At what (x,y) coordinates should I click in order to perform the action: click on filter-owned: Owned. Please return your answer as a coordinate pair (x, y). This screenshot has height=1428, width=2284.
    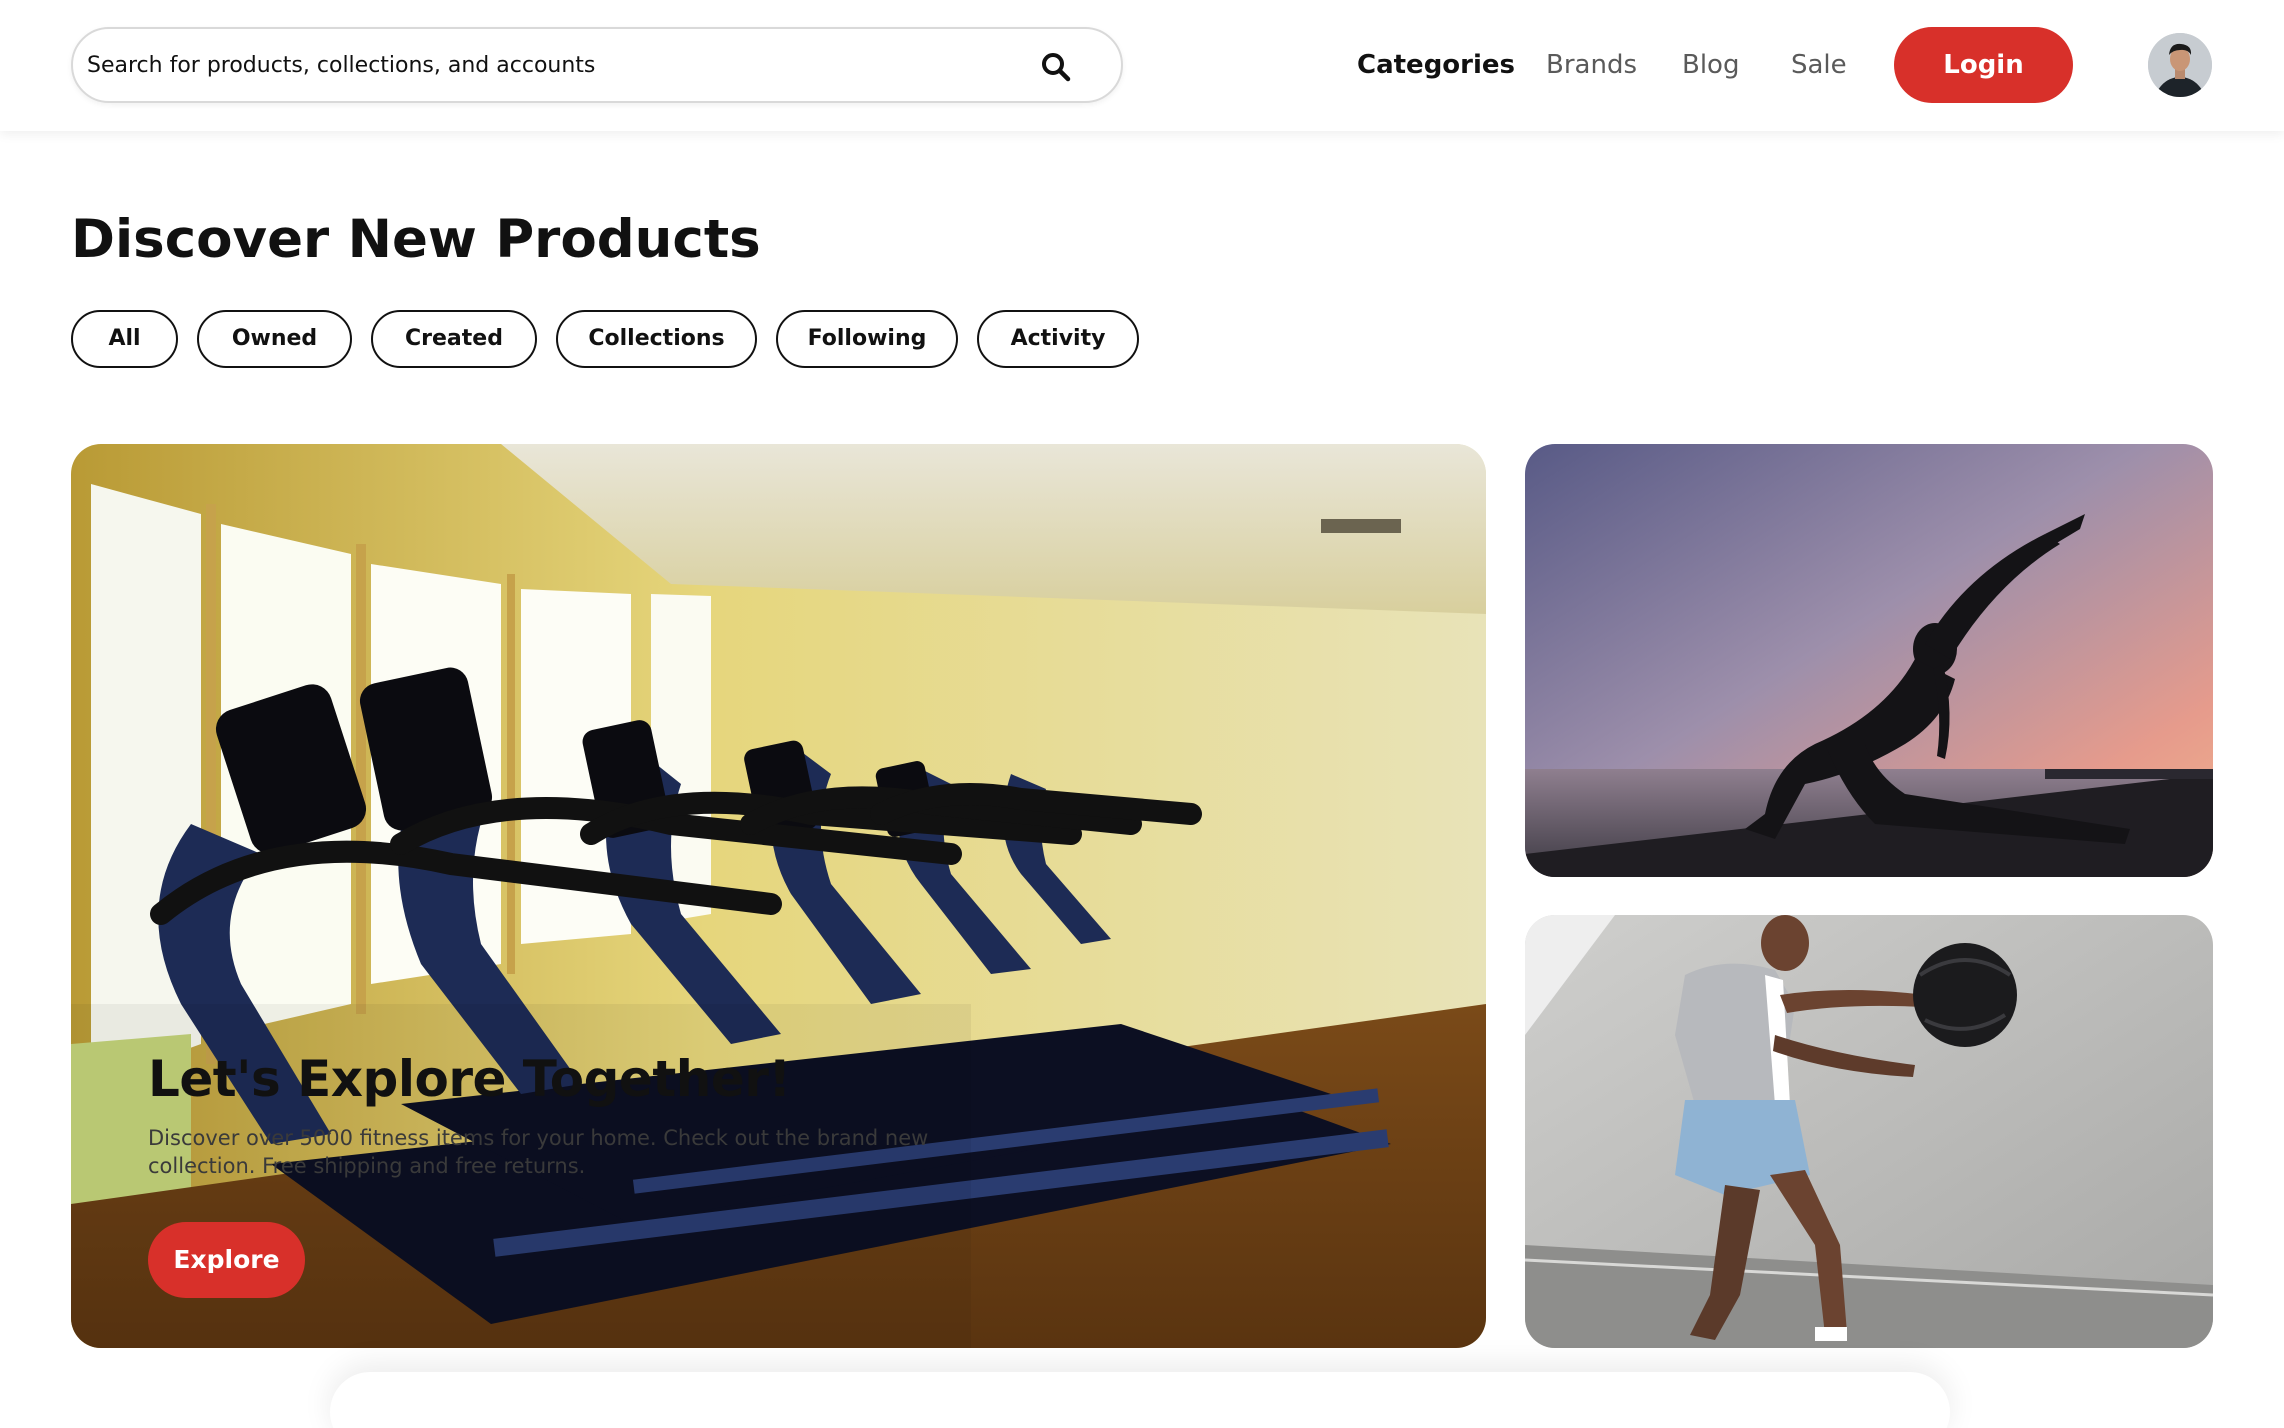
    Looking at the image, I should click on (274, 339).